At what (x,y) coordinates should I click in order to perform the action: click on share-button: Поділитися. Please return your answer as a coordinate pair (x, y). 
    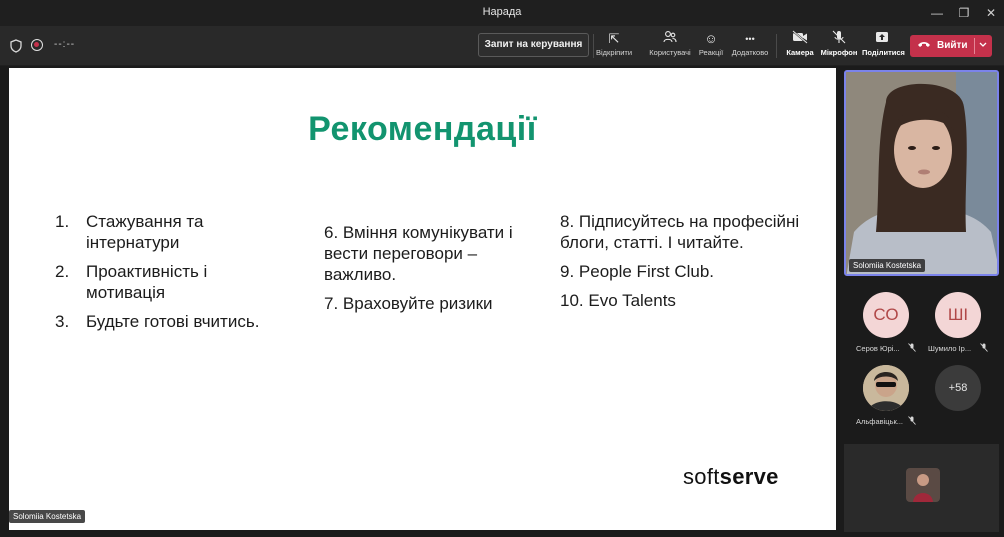
    Looking at the image, I should click on (883, 47).